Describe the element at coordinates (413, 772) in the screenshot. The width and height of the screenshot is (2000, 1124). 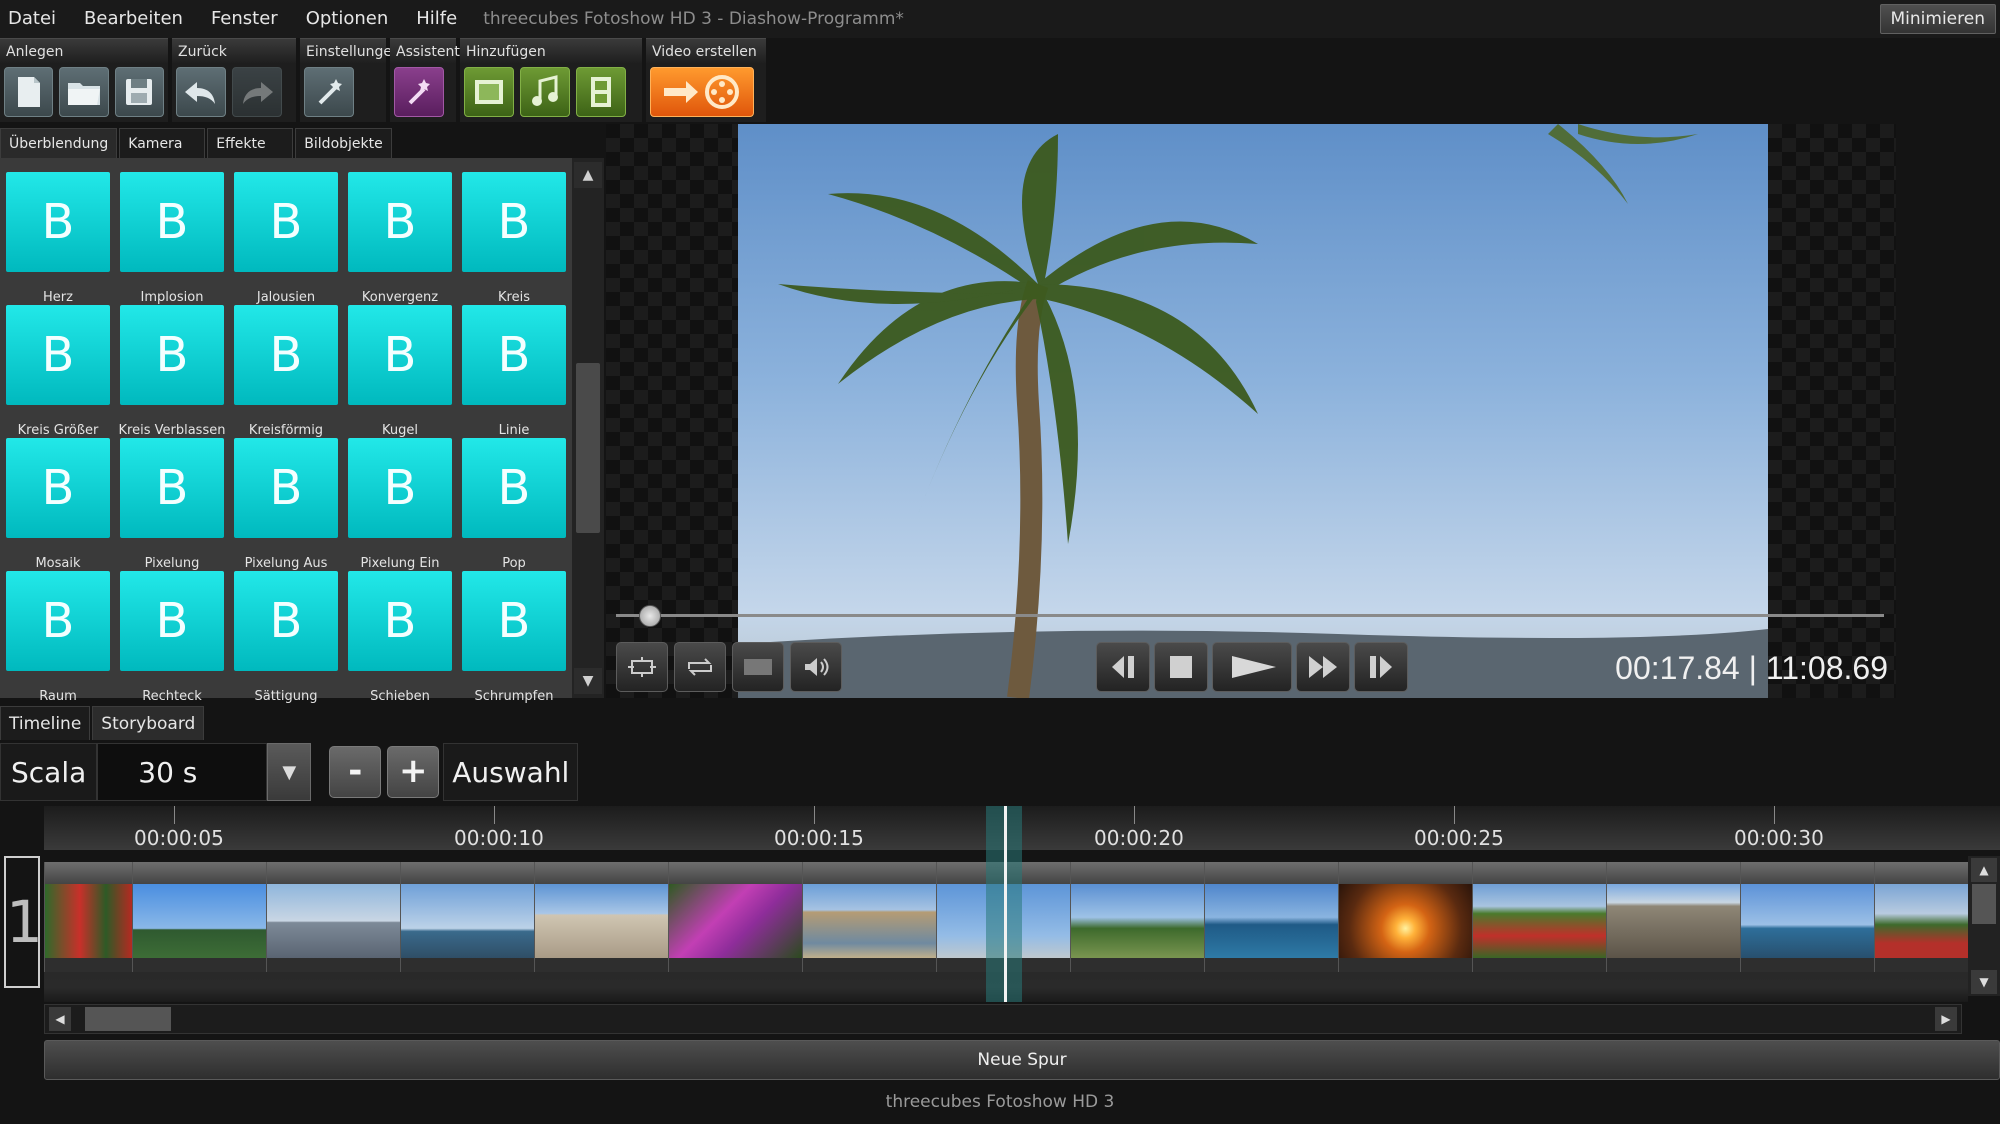
I see `zoom-in-button: +` at that location.